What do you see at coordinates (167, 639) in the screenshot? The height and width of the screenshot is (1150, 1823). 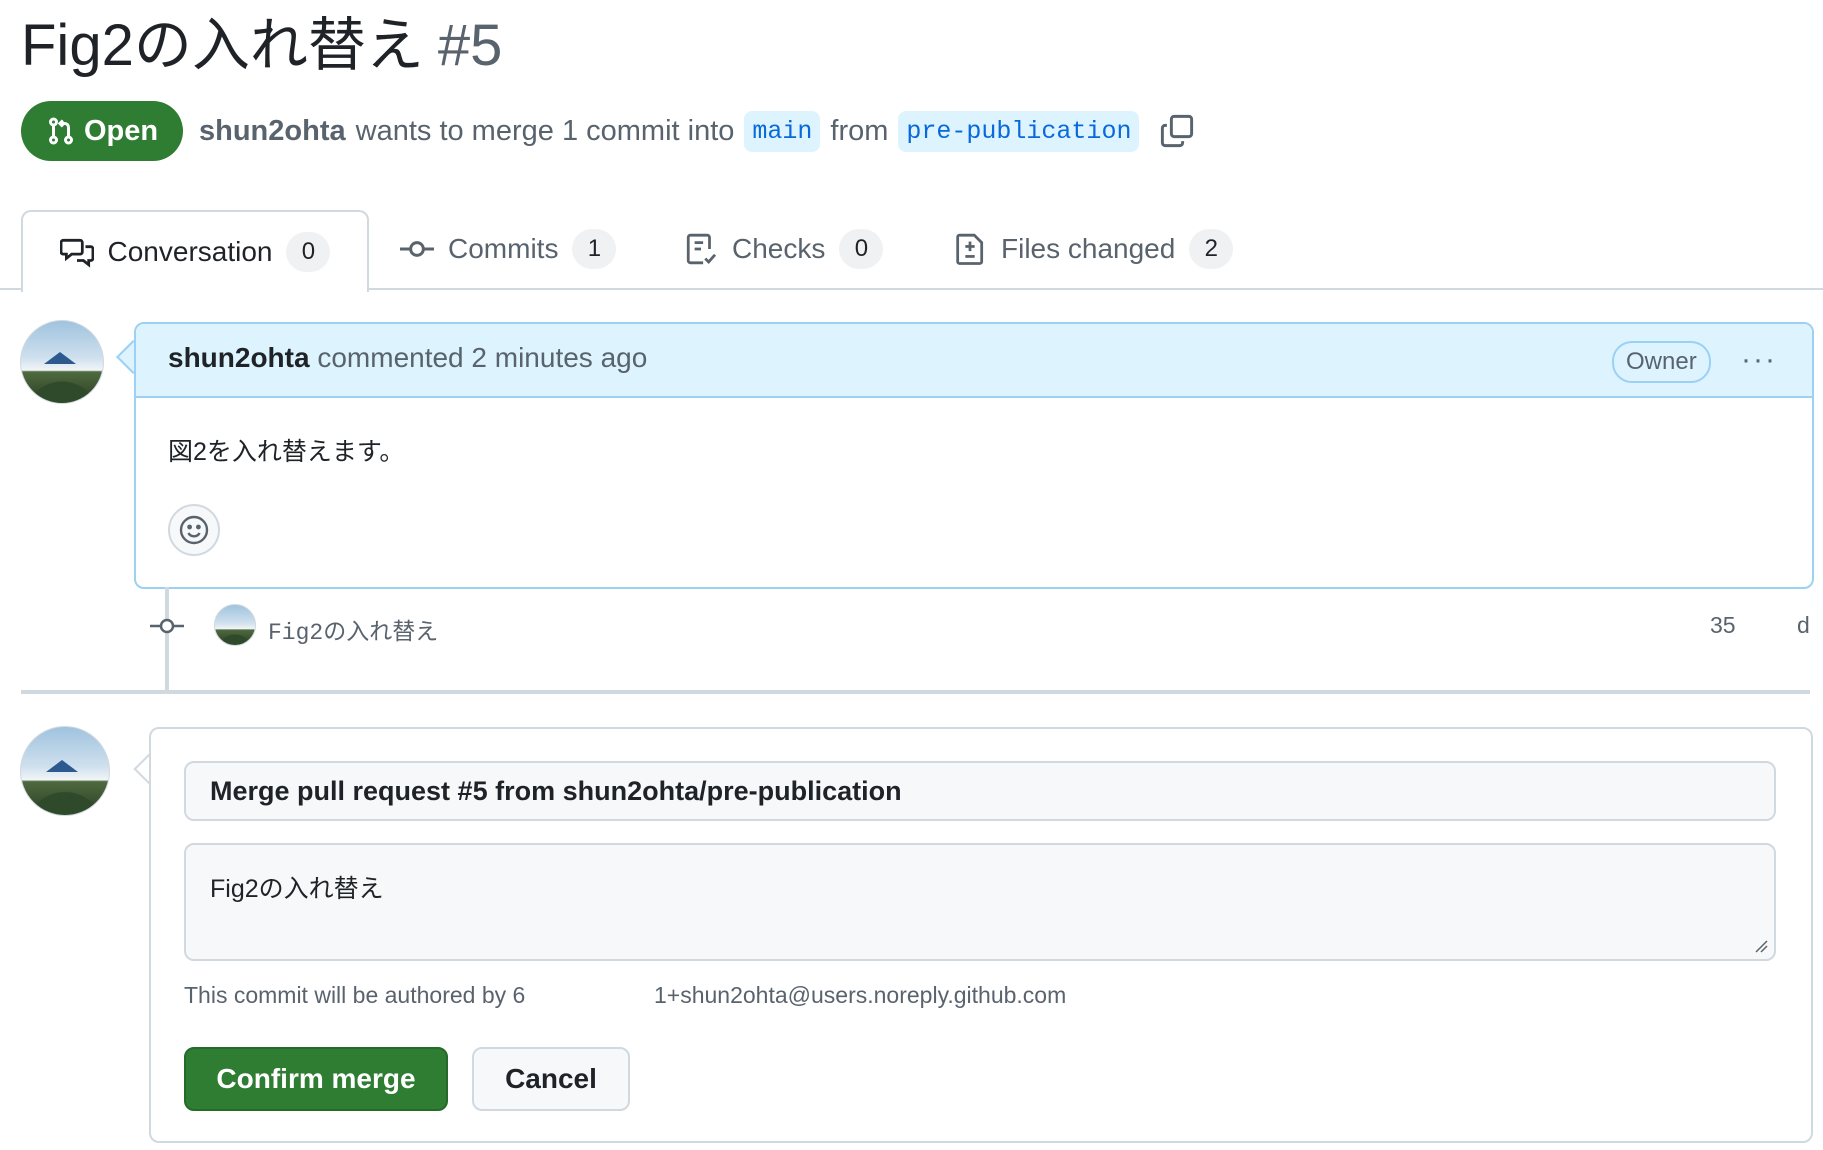 I see `timeline-line` at bounding box center [167, 639].